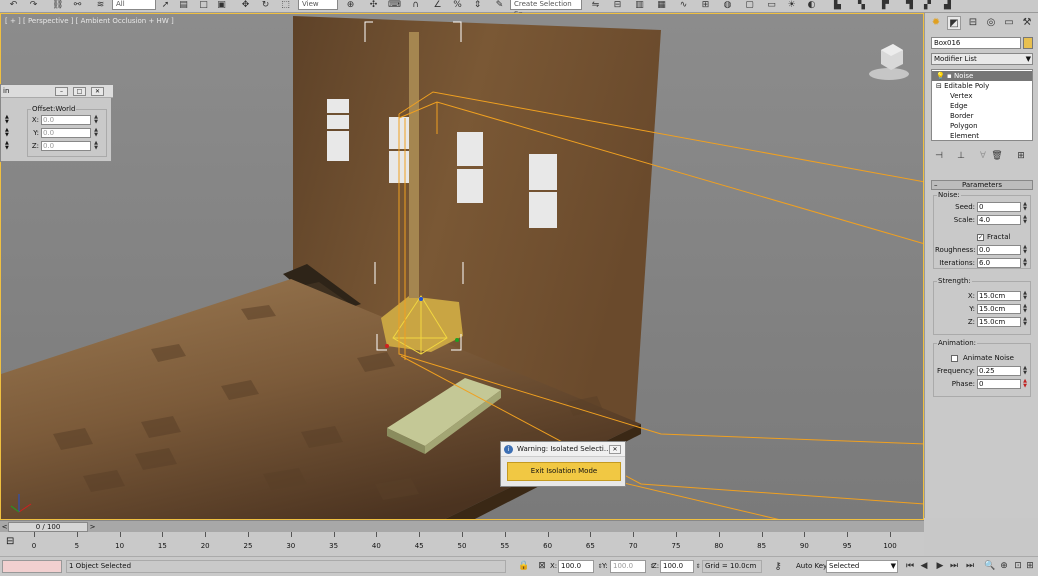  I want to click on maximize-viewport-icon: ⊞, so click(1030, 566).